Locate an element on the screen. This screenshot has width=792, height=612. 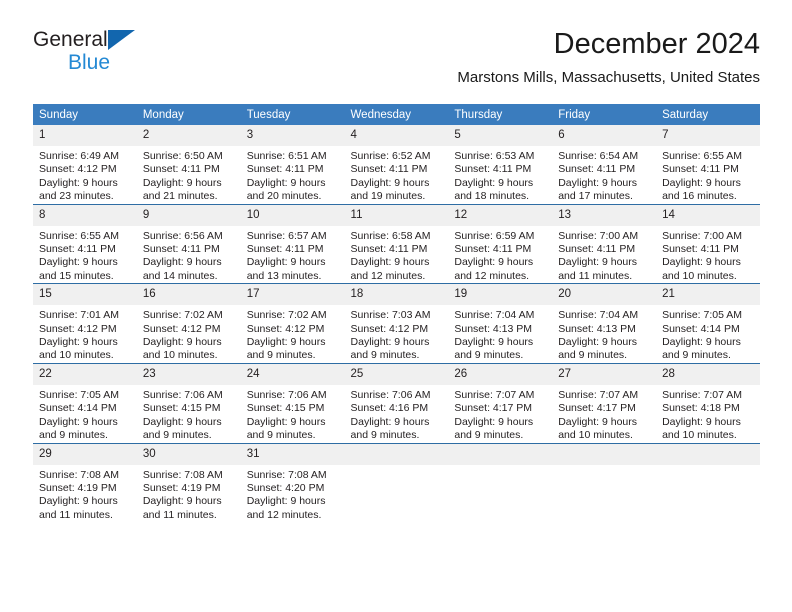
day-daylight-line2-text: and 16 minutes. is located at coordinates (699, 196).